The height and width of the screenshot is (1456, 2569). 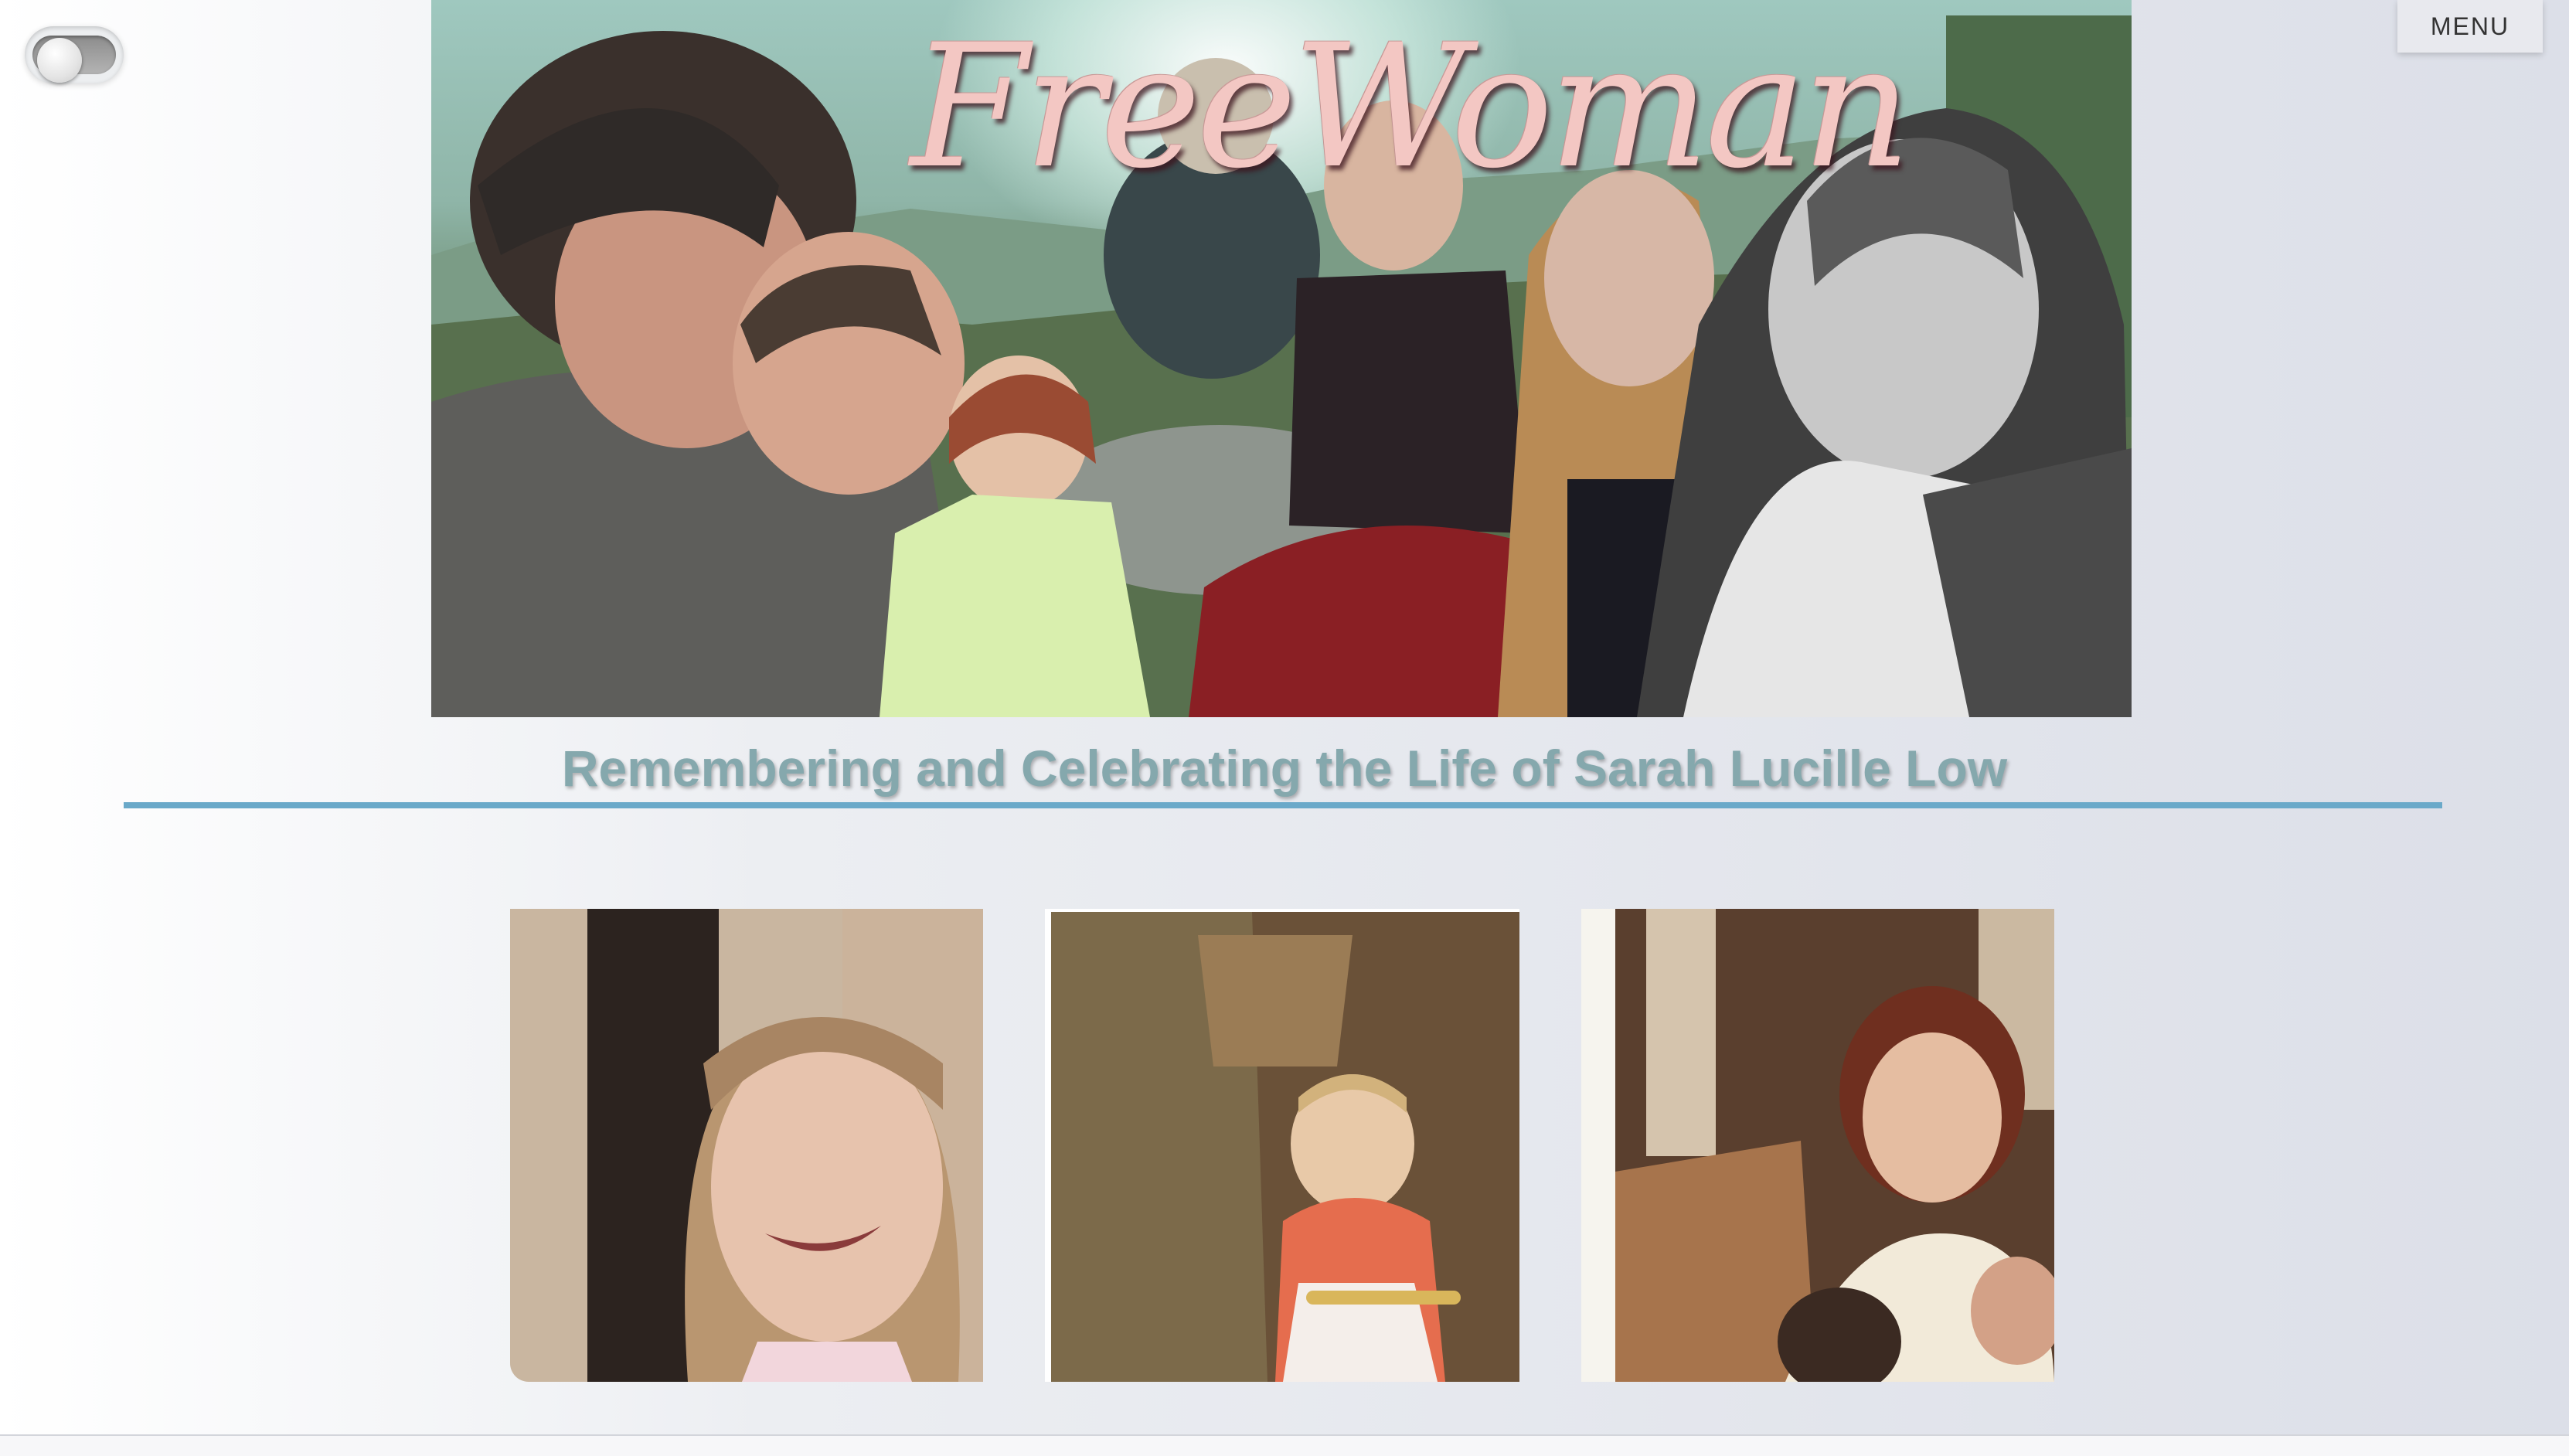 What do you see at coordinates (1834, 1146) in the screenshot?
I see `photo-mother-image` at bounding box center [1834, 1146].